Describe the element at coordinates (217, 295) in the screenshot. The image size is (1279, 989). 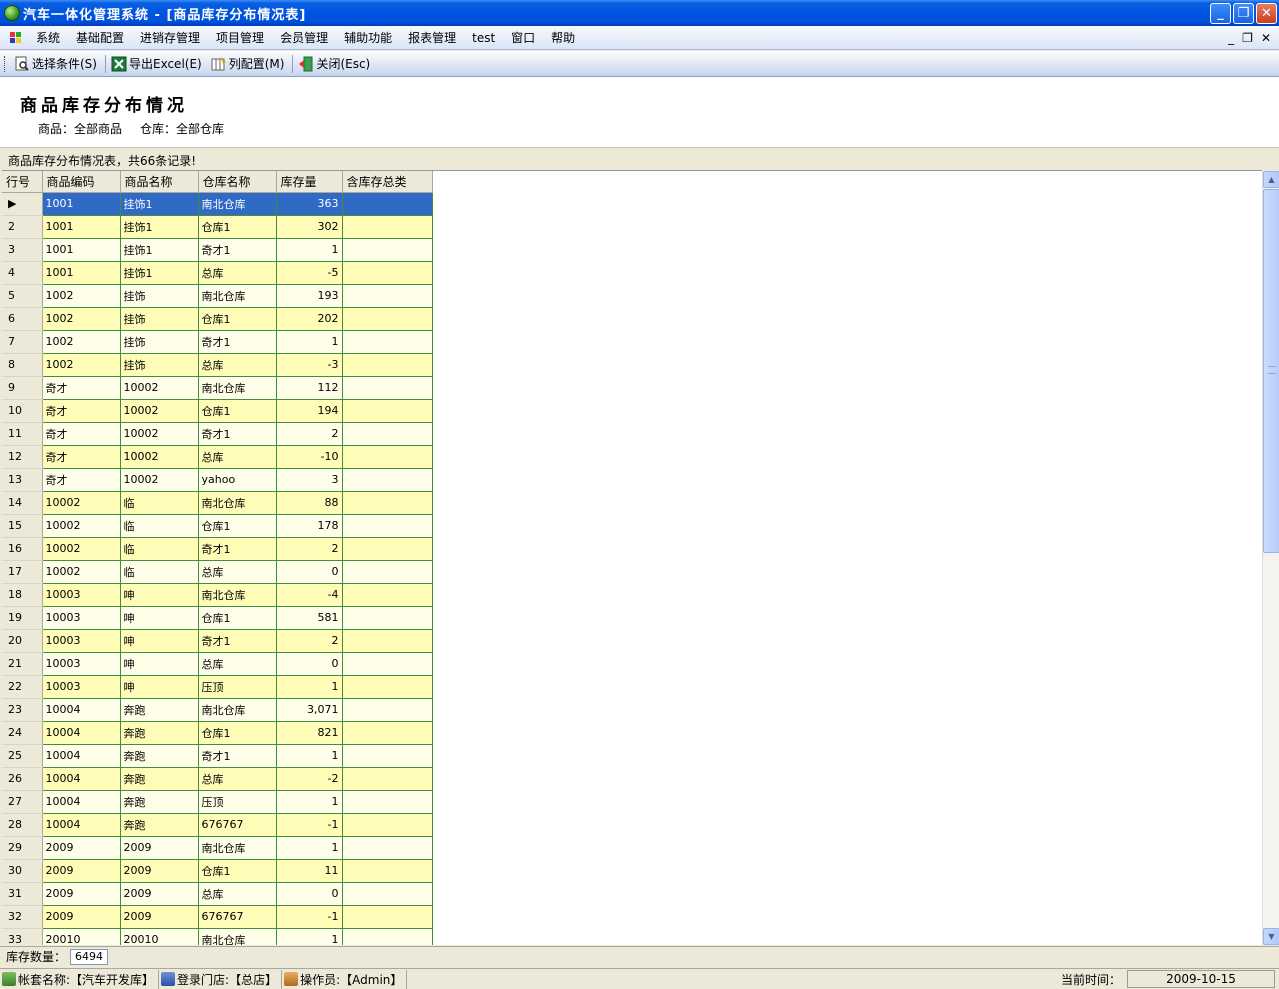
I see `table-row: 5 1002 挂饰 南北仓库 193` at that location.